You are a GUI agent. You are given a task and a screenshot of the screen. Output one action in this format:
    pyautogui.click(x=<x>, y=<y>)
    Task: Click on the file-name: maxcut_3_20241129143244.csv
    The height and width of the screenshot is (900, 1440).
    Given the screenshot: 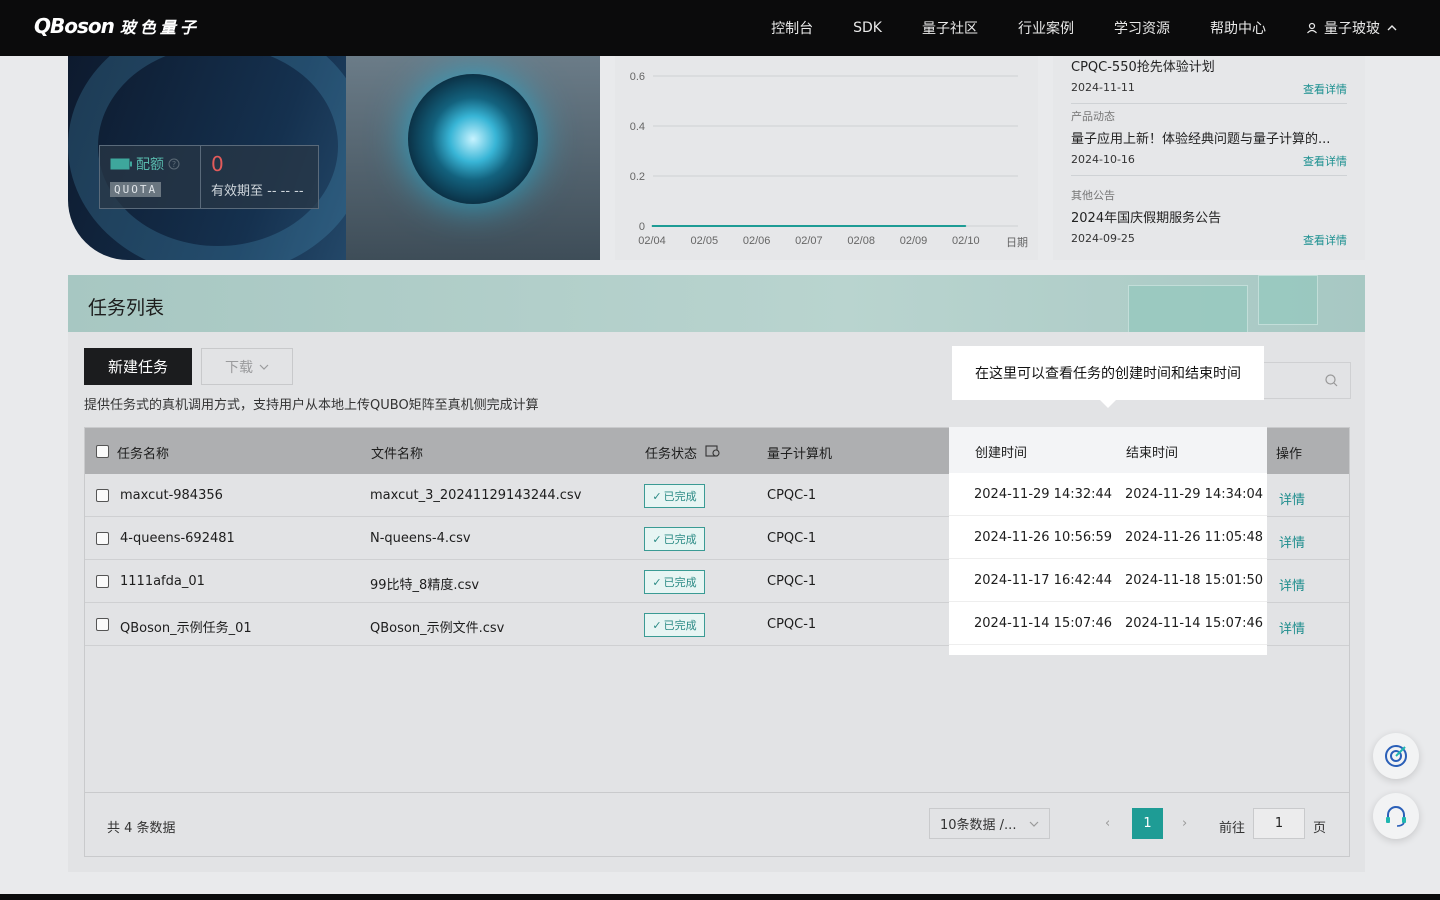 What is the action you would take?
    pyautogui.click(x=476, y=495)
    